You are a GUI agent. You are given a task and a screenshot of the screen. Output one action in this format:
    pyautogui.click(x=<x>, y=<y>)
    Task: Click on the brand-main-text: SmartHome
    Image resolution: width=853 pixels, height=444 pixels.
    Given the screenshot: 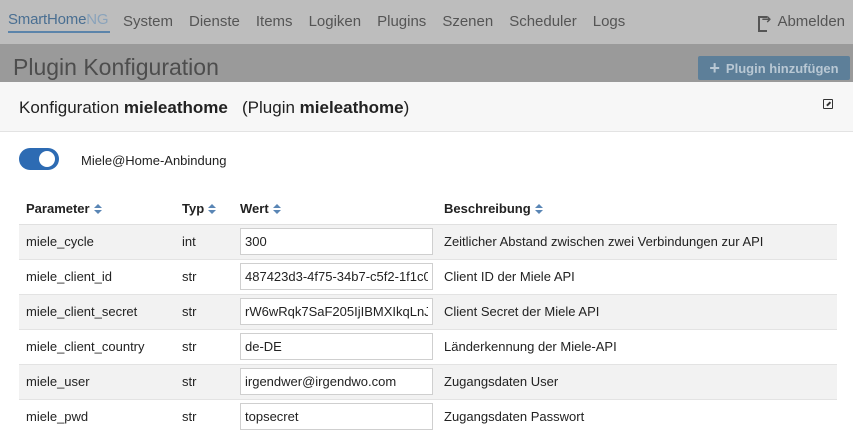 What is the action you would take?
    pyautogui.click(x=47, y=19)
    